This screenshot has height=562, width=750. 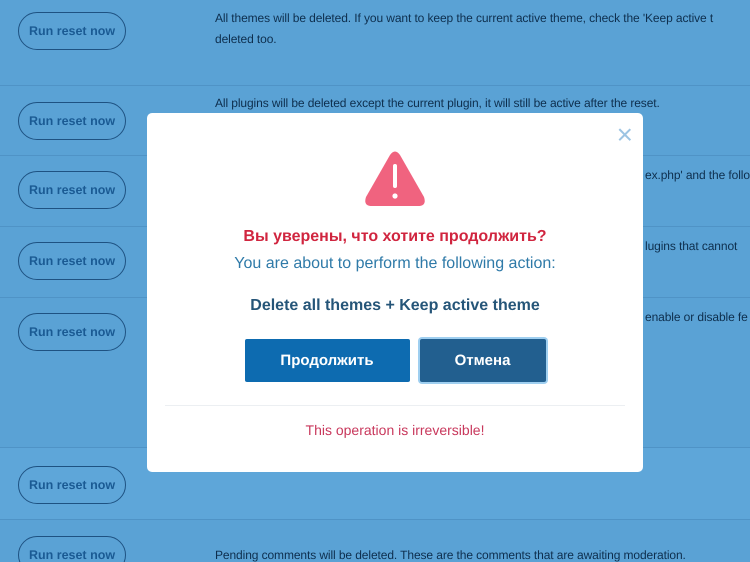 What do you see at coordinates (483, 360) in the screenshot?
I see `cancel-button: Отмена` at bounding box center [483, 360].